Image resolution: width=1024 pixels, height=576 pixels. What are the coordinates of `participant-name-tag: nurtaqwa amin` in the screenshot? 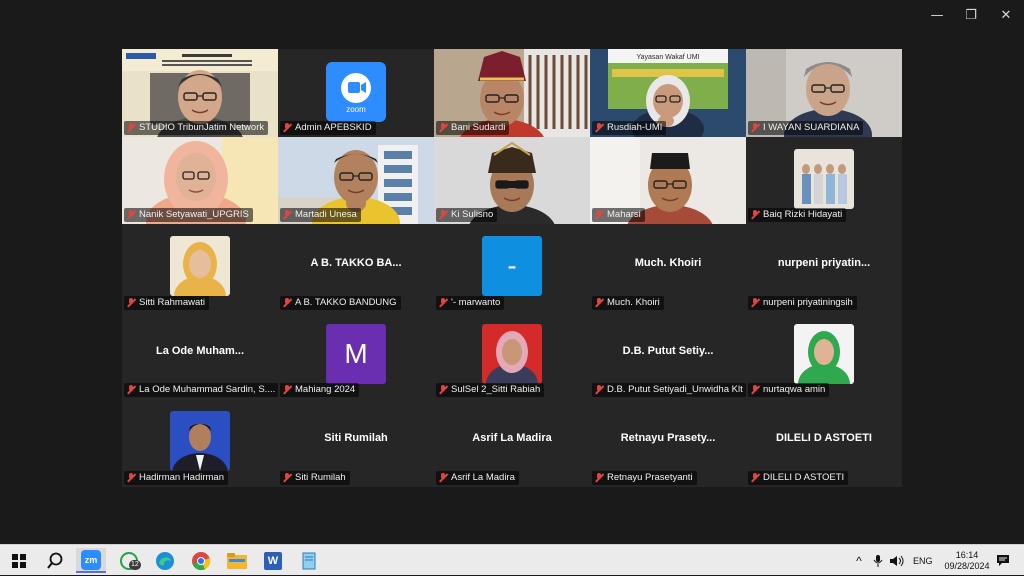 It's located at (789, 390).